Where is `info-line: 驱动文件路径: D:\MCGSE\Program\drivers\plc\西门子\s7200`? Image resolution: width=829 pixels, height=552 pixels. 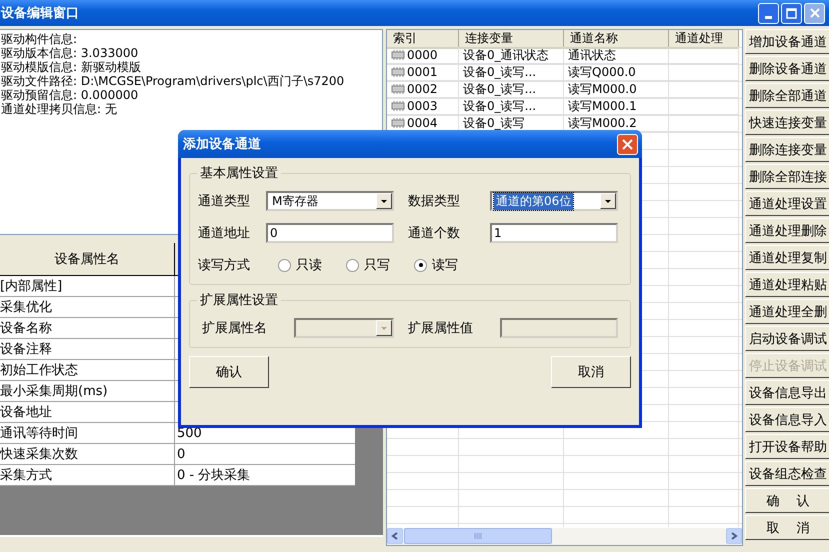 info-line: 驱动文件路径: D:\MCGSE\Program\drivers\plc\西门子\s7200 is located at coordinates (173, 81).